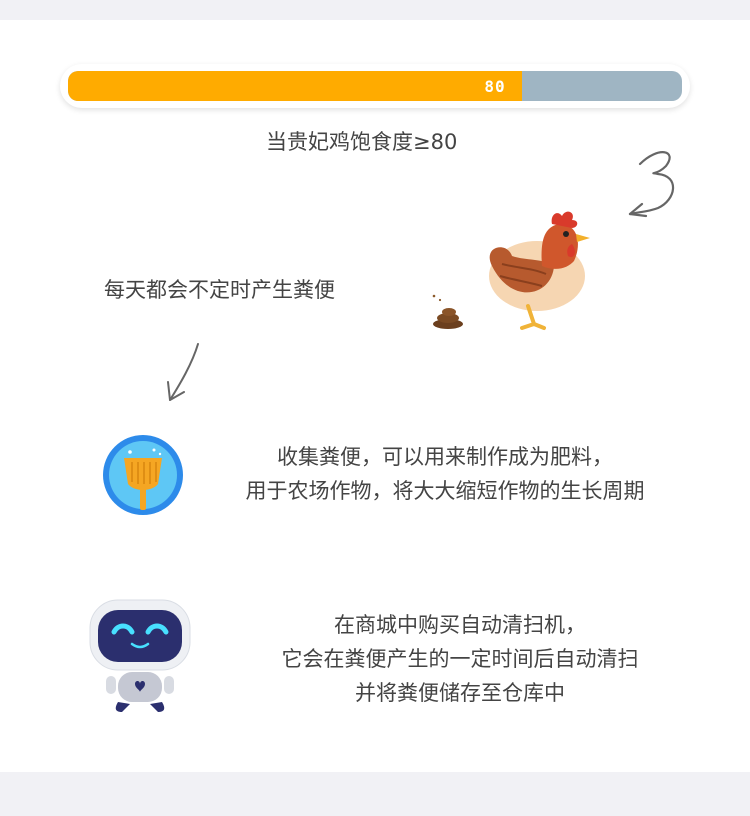 This screenshot has width=750, height=816. I want to click on daily-caption: 每天都会不定时产生粪便, so click(219, 290).